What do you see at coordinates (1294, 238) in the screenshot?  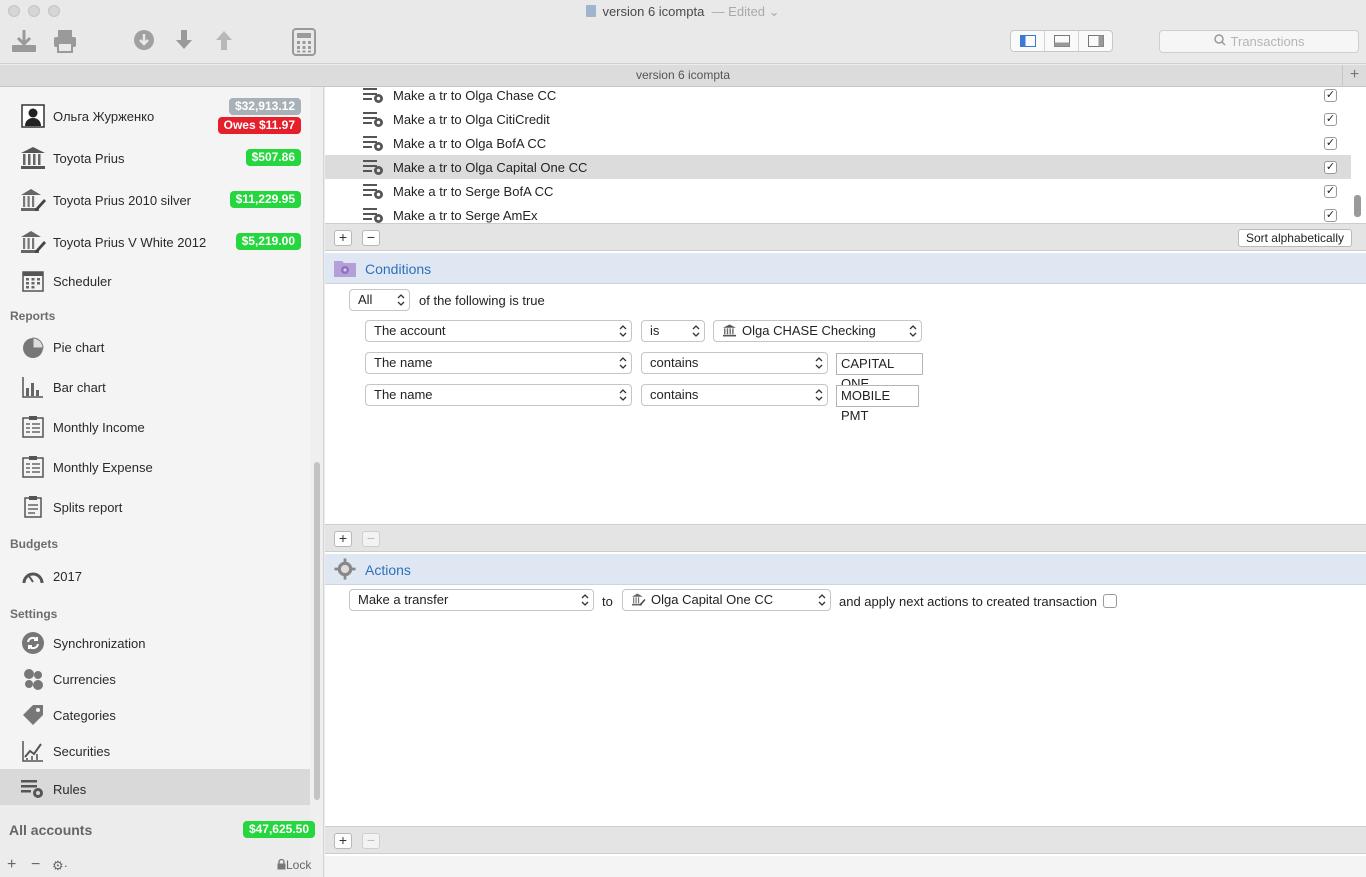 I see `sort-alphabetically-button: Sort alphabetically` at bounding box center [1294, 238].